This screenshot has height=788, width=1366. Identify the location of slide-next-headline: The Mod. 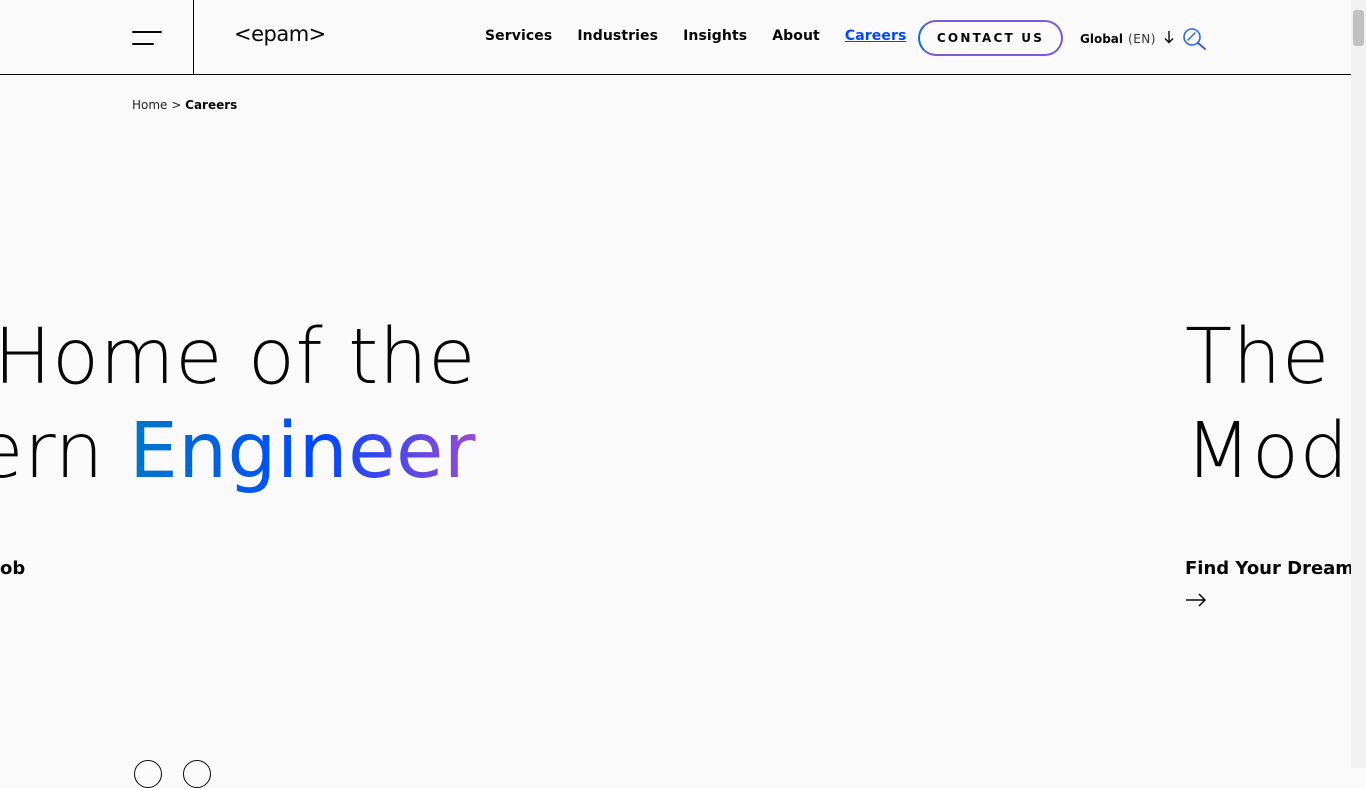
(1267, 405).